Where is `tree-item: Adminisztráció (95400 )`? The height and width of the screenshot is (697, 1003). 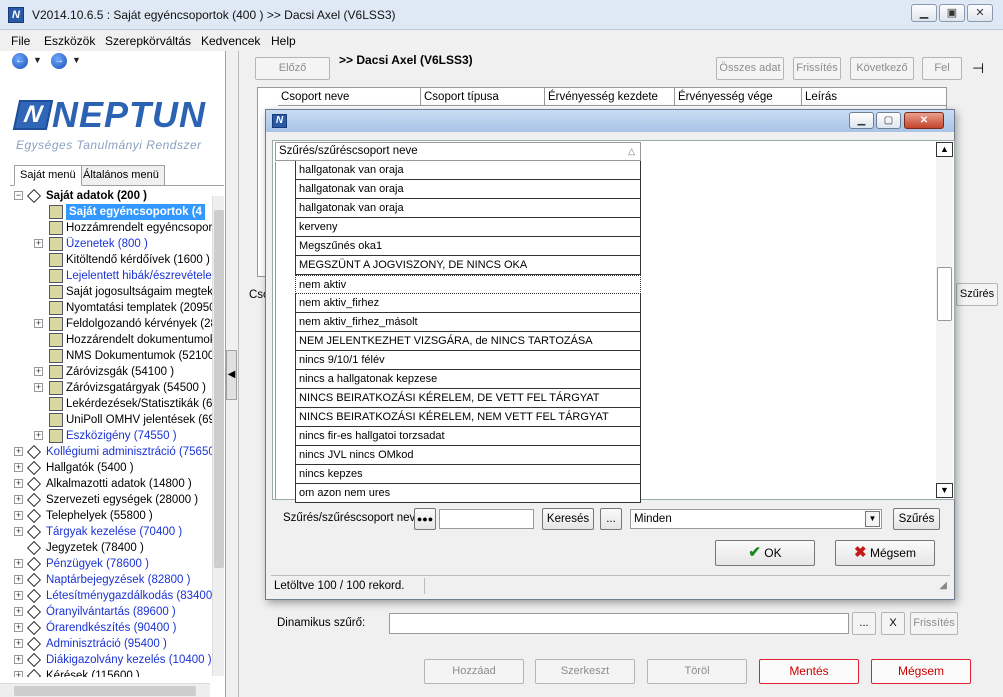
tree-item: Adminisztráció (95400 ) is located at coordinates (106, 644).